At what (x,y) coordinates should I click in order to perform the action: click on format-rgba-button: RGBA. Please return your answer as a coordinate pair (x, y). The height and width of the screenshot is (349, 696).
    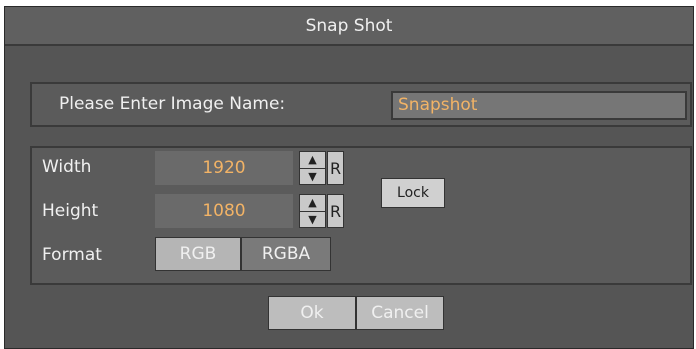
    Looking at the image, I should click on (286, 254).